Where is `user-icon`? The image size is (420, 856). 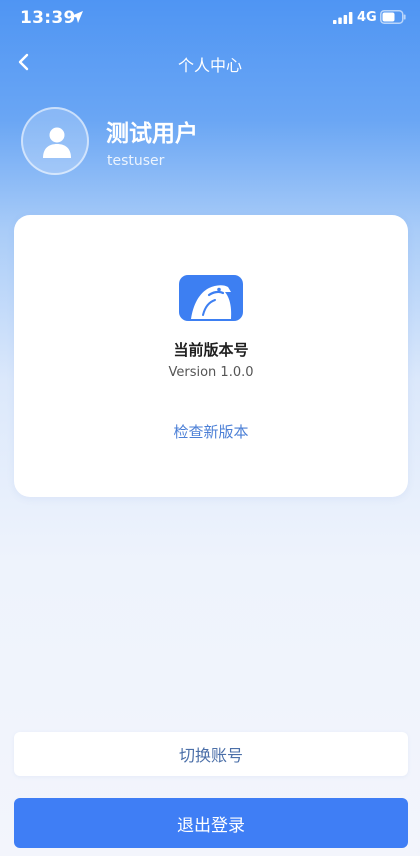
user-icon is located at coordinates (57, 142).